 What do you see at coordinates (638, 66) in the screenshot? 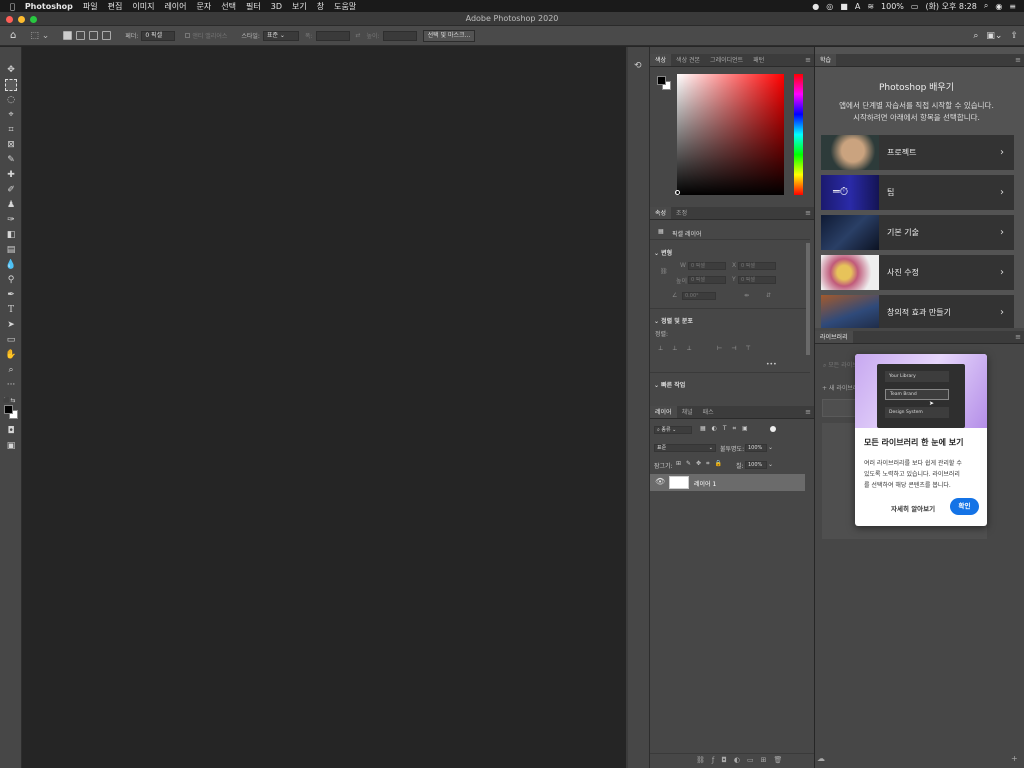
I see `history-panel-icon: ⟲` at bounding box center [638, 66].